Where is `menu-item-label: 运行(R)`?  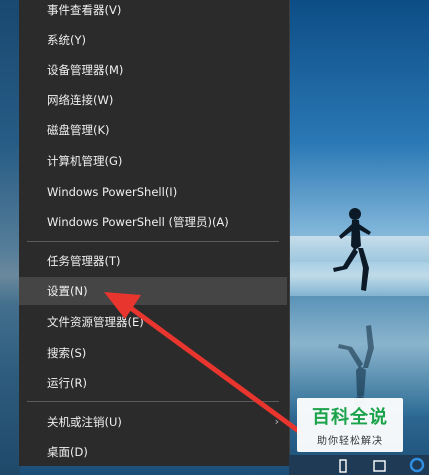
menu-item-label: 运行(R) is located at coordinates (67, 383).